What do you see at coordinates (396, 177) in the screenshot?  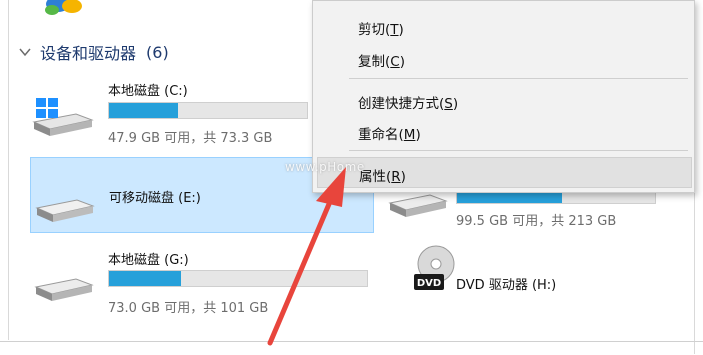 I see `menu-properties-hotkey: R` at bounding box center [396, 177].